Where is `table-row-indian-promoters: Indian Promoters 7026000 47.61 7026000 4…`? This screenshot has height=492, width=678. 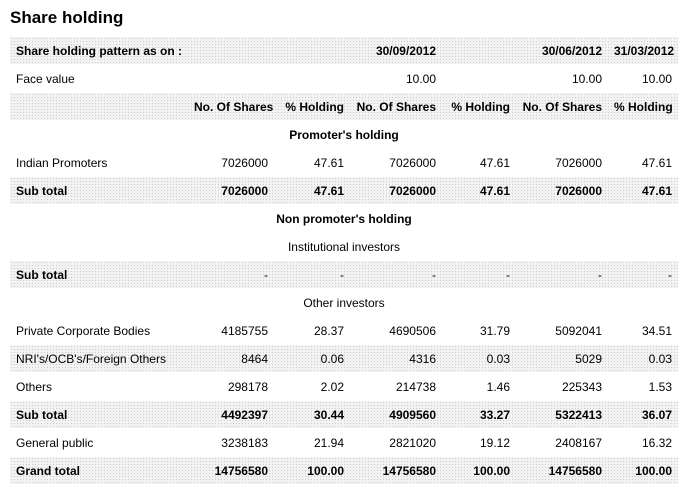
table-row-indian-promoters: Indian Promoters 7026000 47.61 7026000 4… is located at coordinates (344, 162).